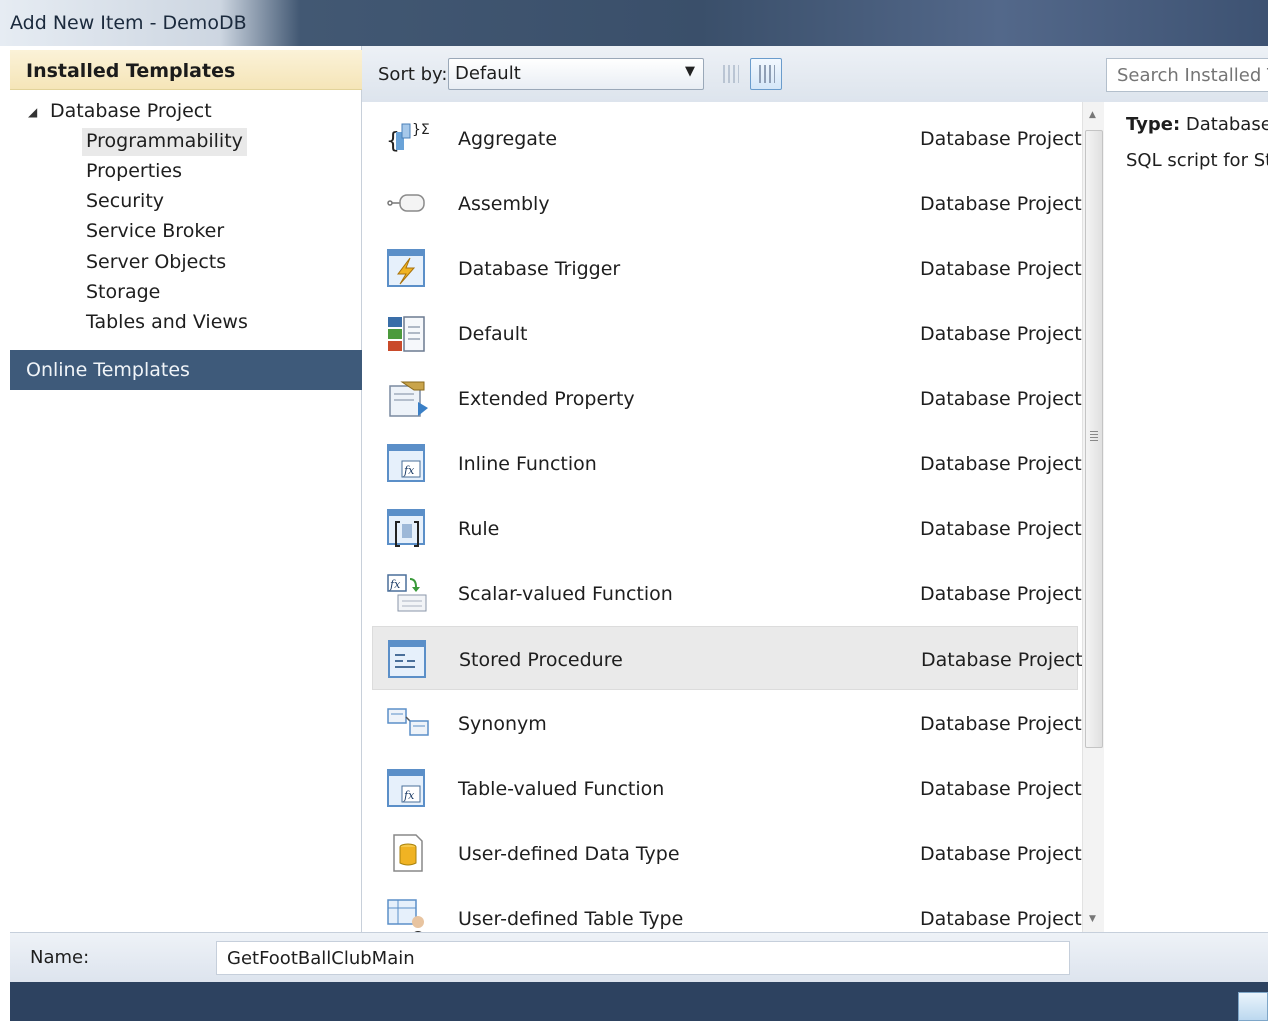  I want to click on trigger-icon, so click(406, 268).